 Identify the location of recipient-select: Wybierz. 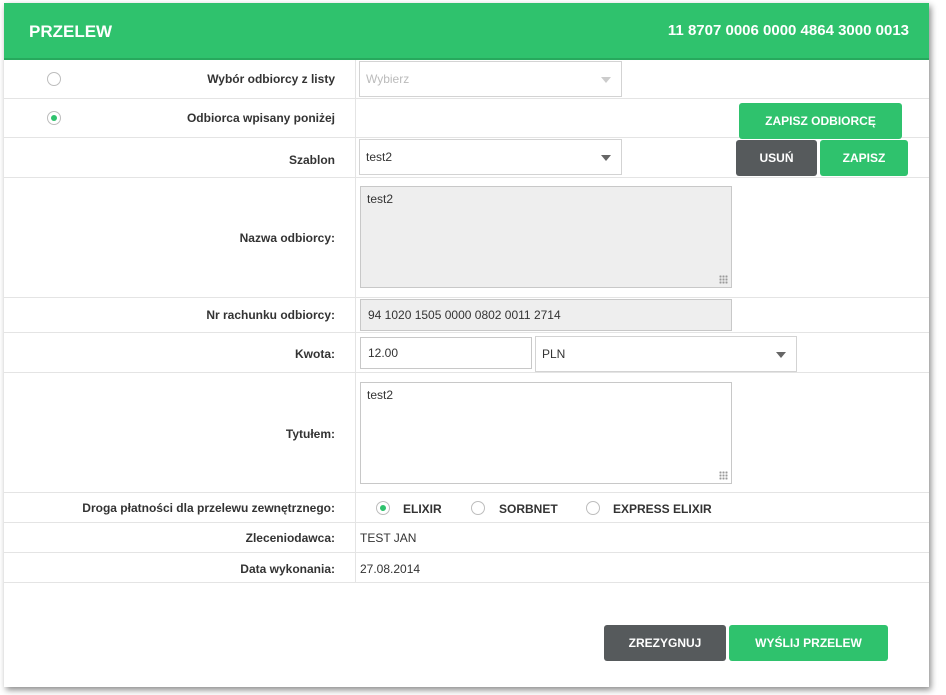
(490, 79).